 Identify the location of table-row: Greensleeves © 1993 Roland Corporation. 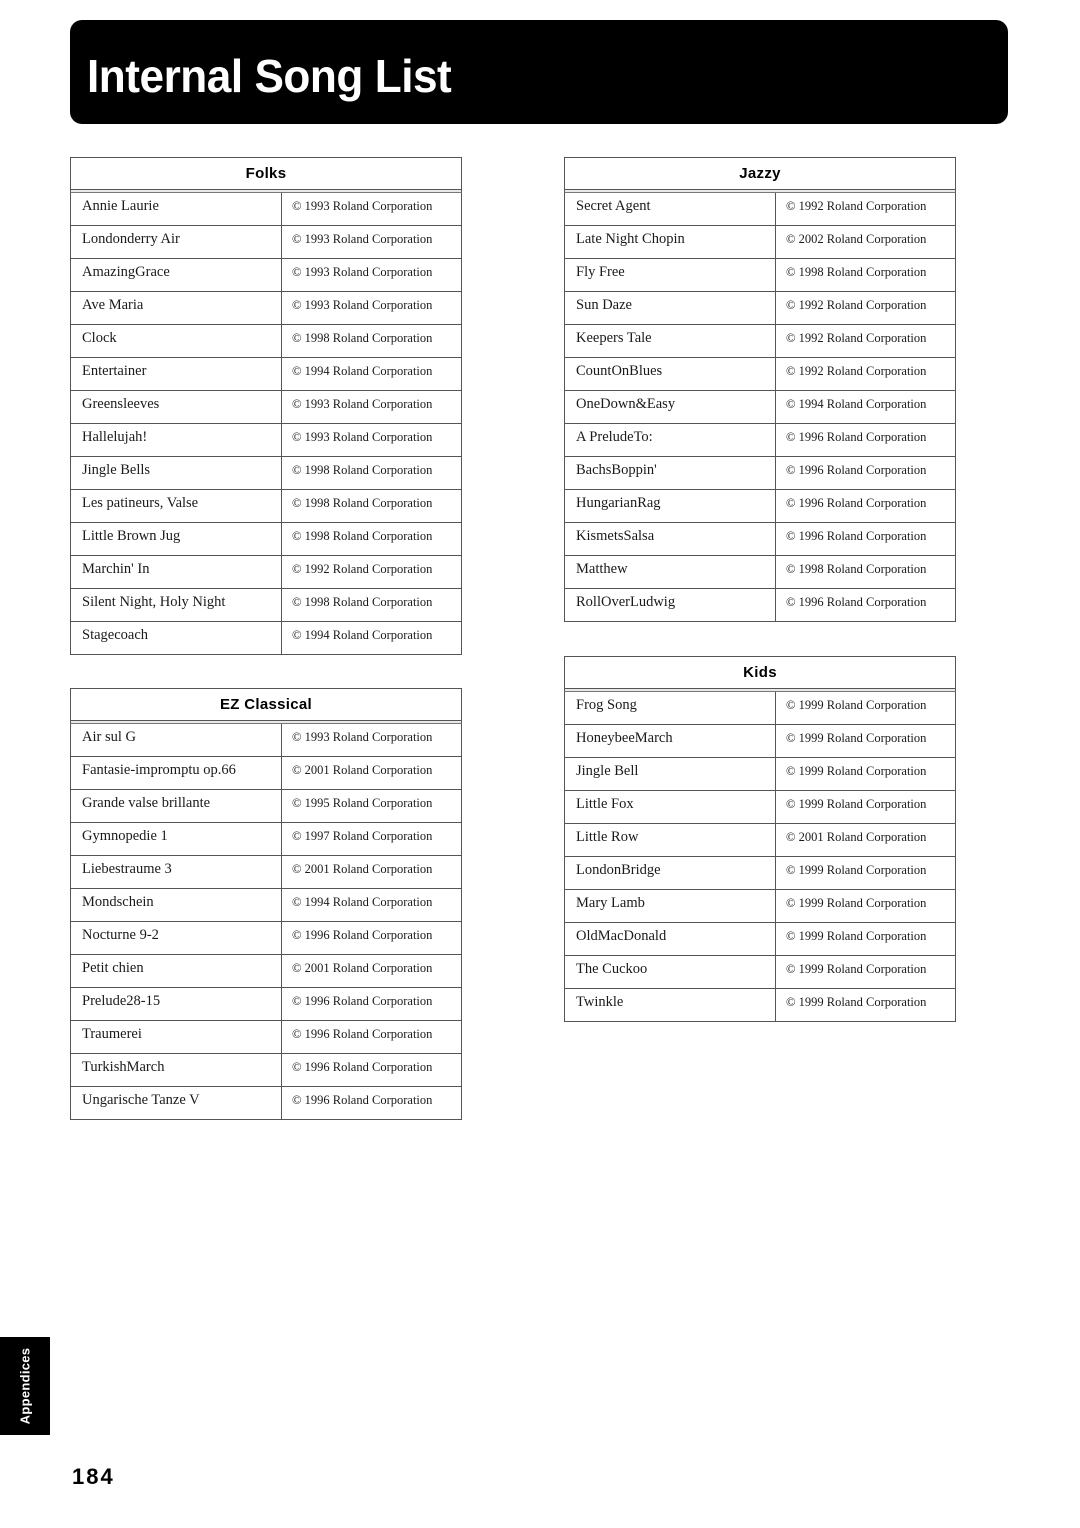
(266, 407).